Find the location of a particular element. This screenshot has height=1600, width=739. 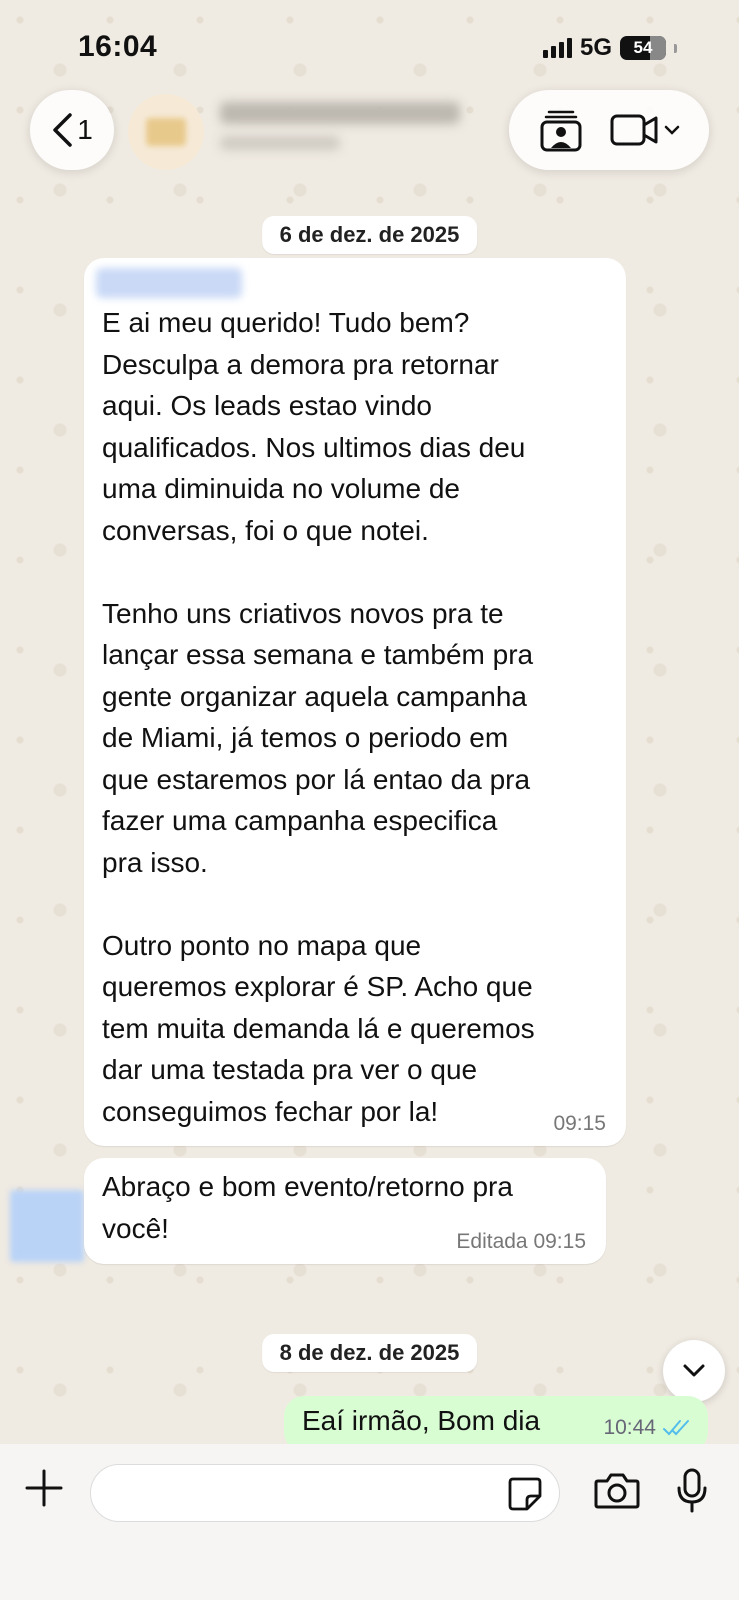

sender-name-redacted is located at coordinates (169, 283).